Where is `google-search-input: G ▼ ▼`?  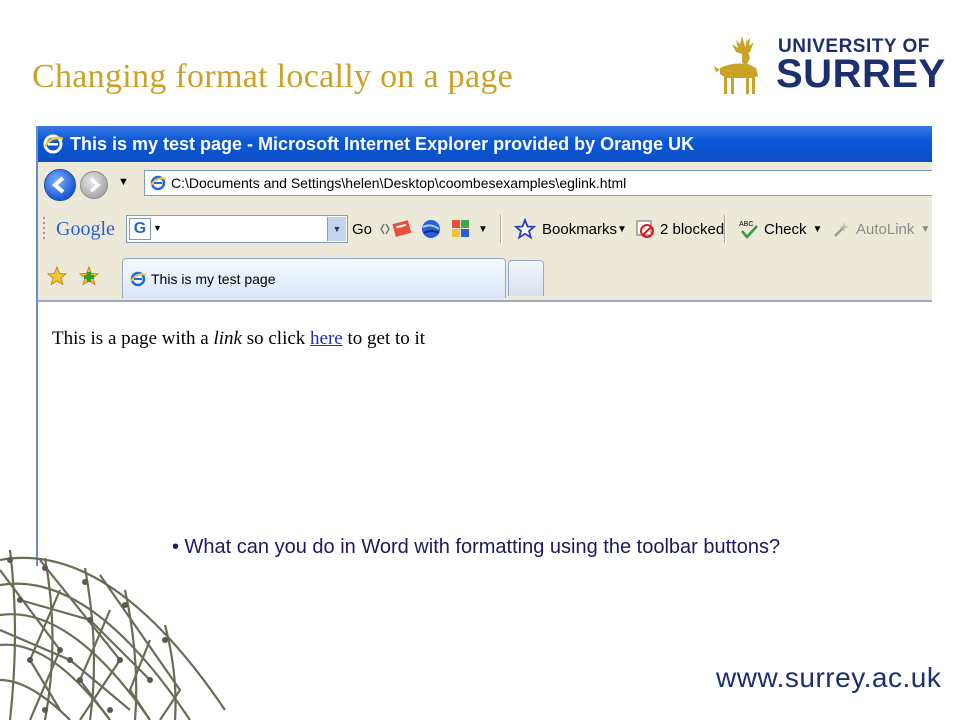 google-search-input: G ▼ ▼ is located at coordinates (237, 229).